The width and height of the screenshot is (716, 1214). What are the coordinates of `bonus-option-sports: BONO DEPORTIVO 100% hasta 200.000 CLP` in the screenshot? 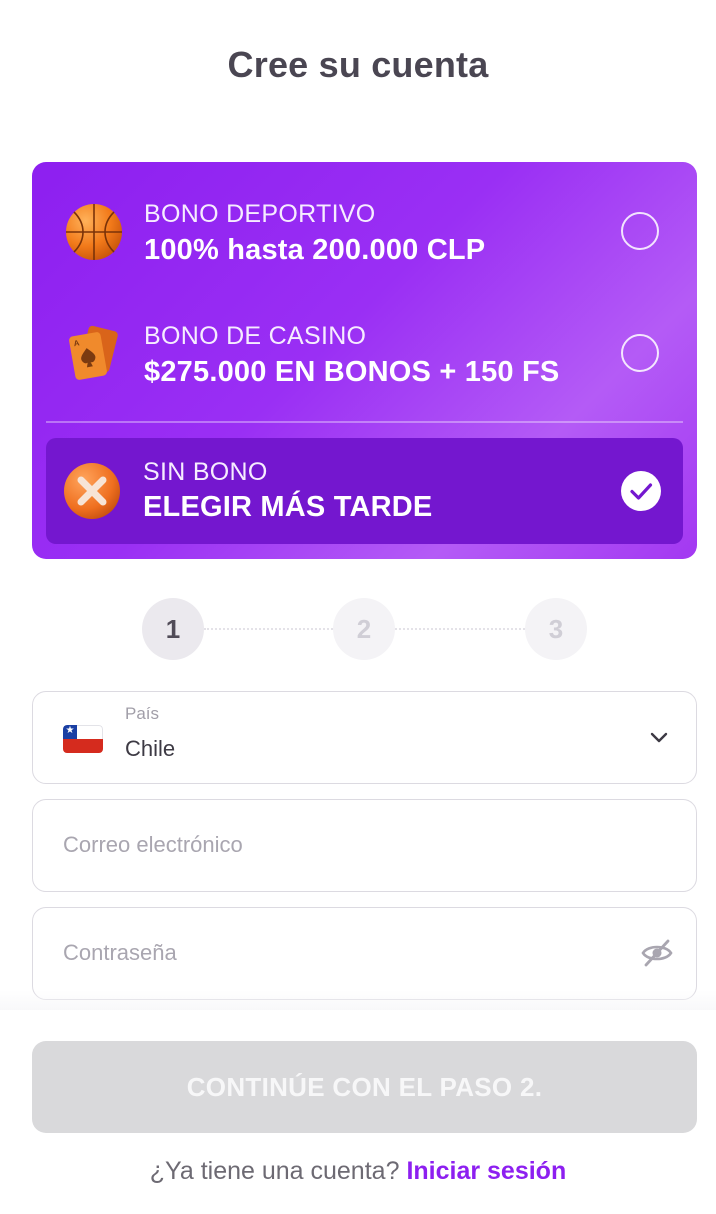 It's located at (364, 235).